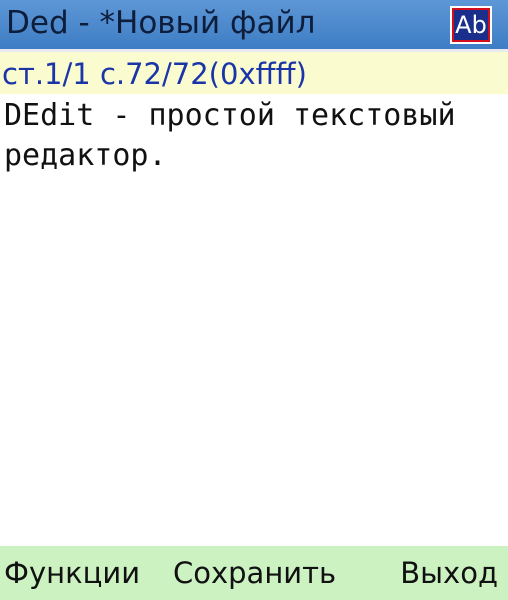  Describe the element at coordinates (154, 74) in the screenshot. I see `cursor-position-status: ст.1/1 с.72/72(0xffff)` at that location.